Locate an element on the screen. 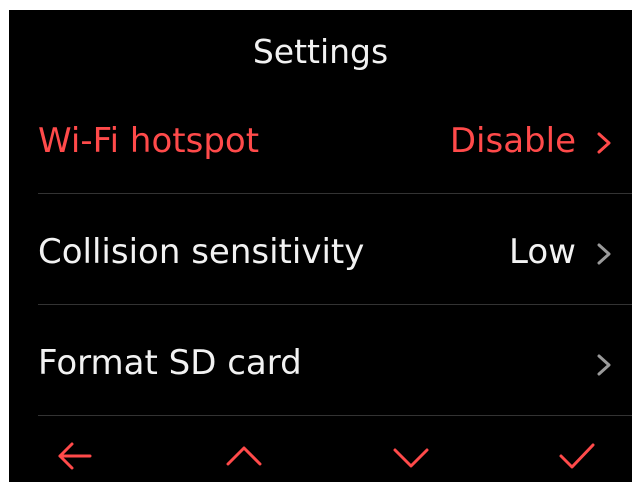 This screenshot has height=482, width=641. confirm-button is located at coordinates (577, 456).